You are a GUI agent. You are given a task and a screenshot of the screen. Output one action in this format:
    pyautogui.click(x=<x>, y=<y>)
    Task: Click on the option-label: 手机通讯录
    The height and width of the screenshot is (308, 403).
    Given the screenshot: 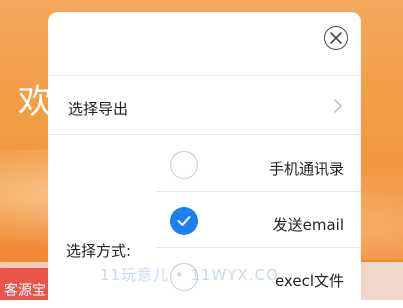 What is the action you would take?
    pyautogui.click(x=306, y=169)
    